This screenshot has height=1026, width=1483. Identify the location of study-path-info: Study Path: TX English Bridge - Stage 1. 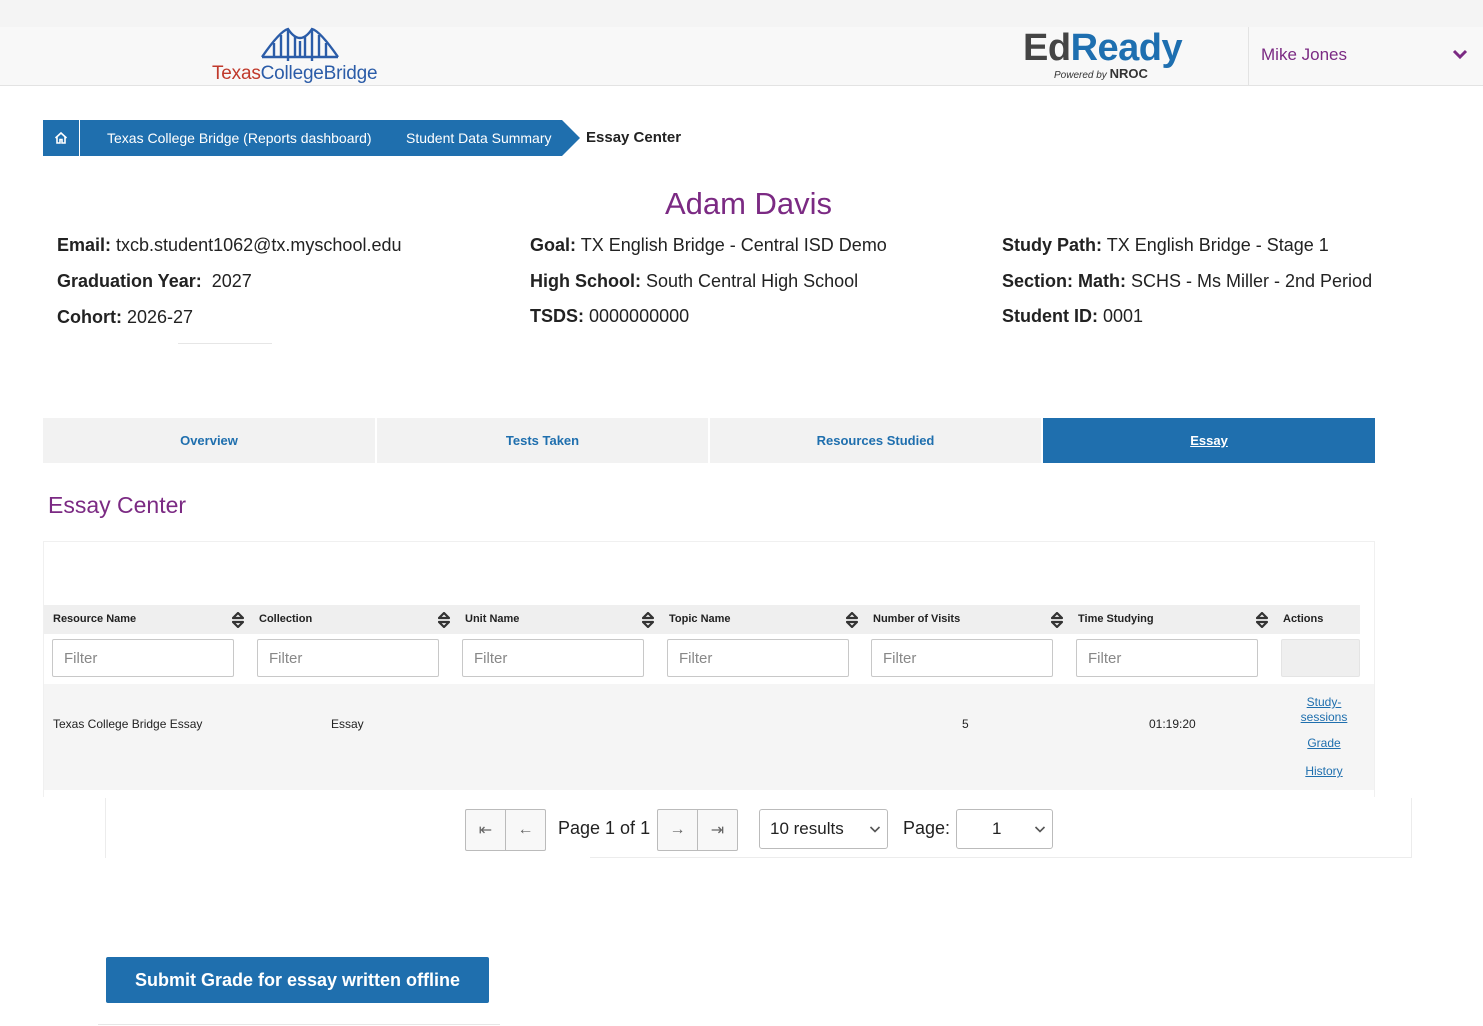
(1165, 245).